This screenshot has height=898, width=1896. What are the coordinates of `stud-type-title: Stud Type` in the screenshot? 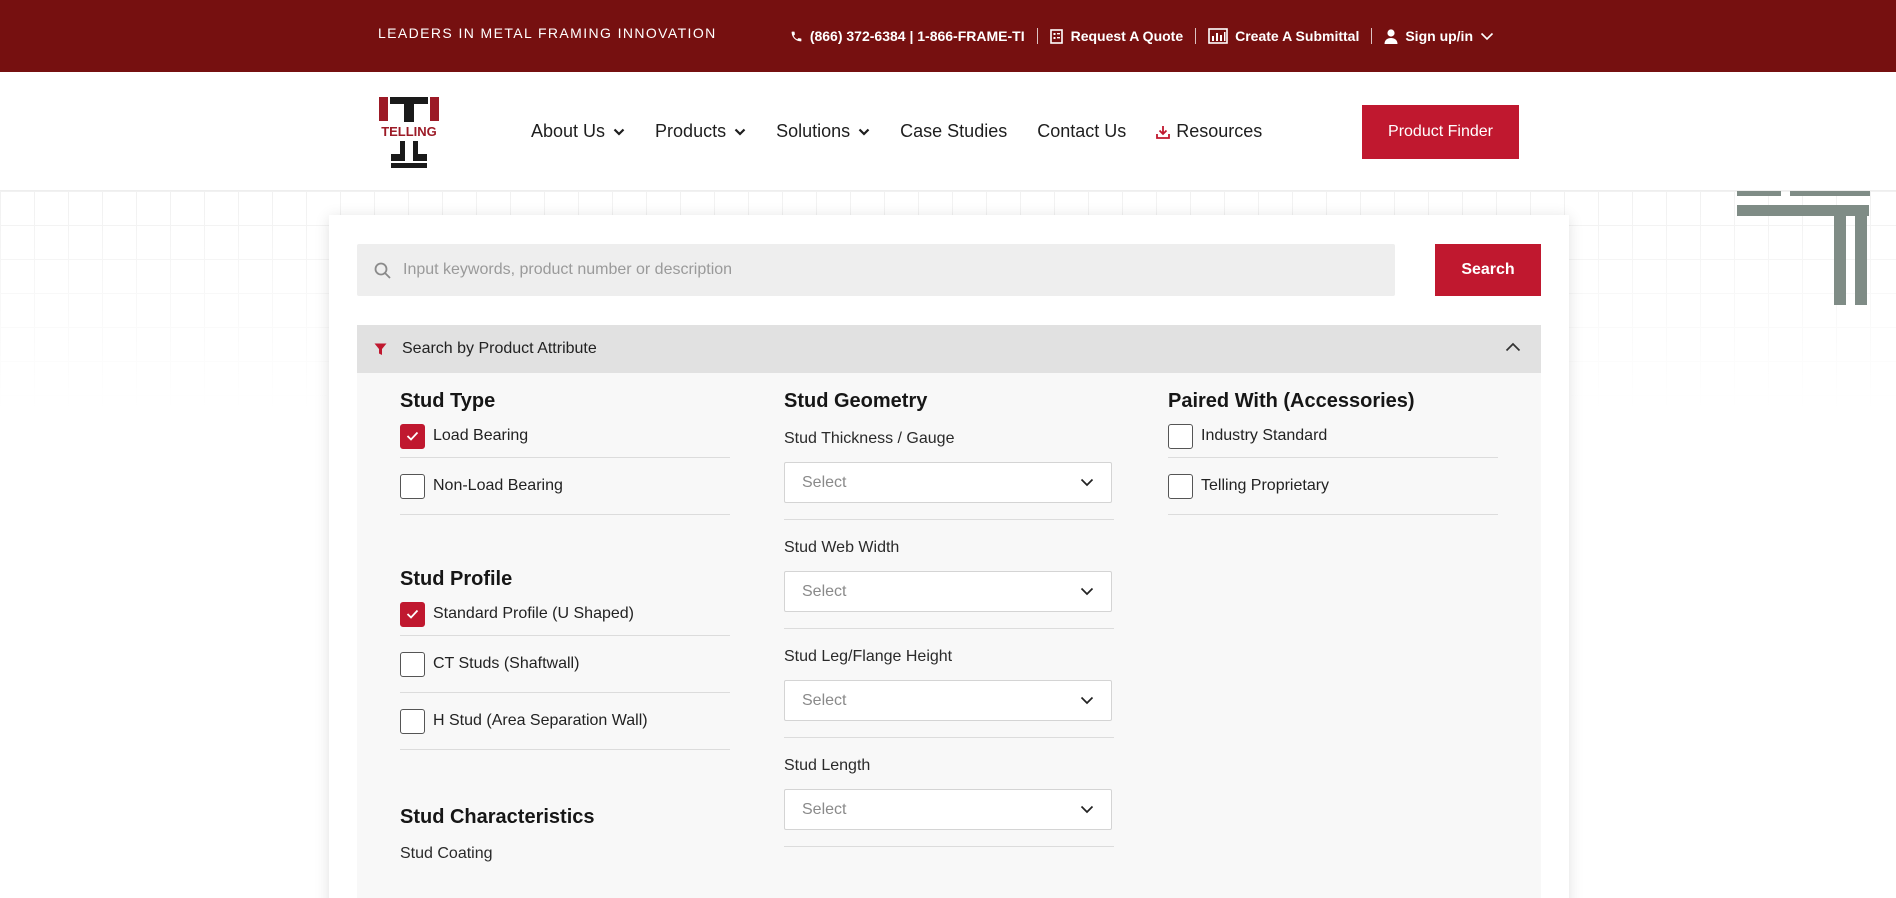 It's located at (448, 401).